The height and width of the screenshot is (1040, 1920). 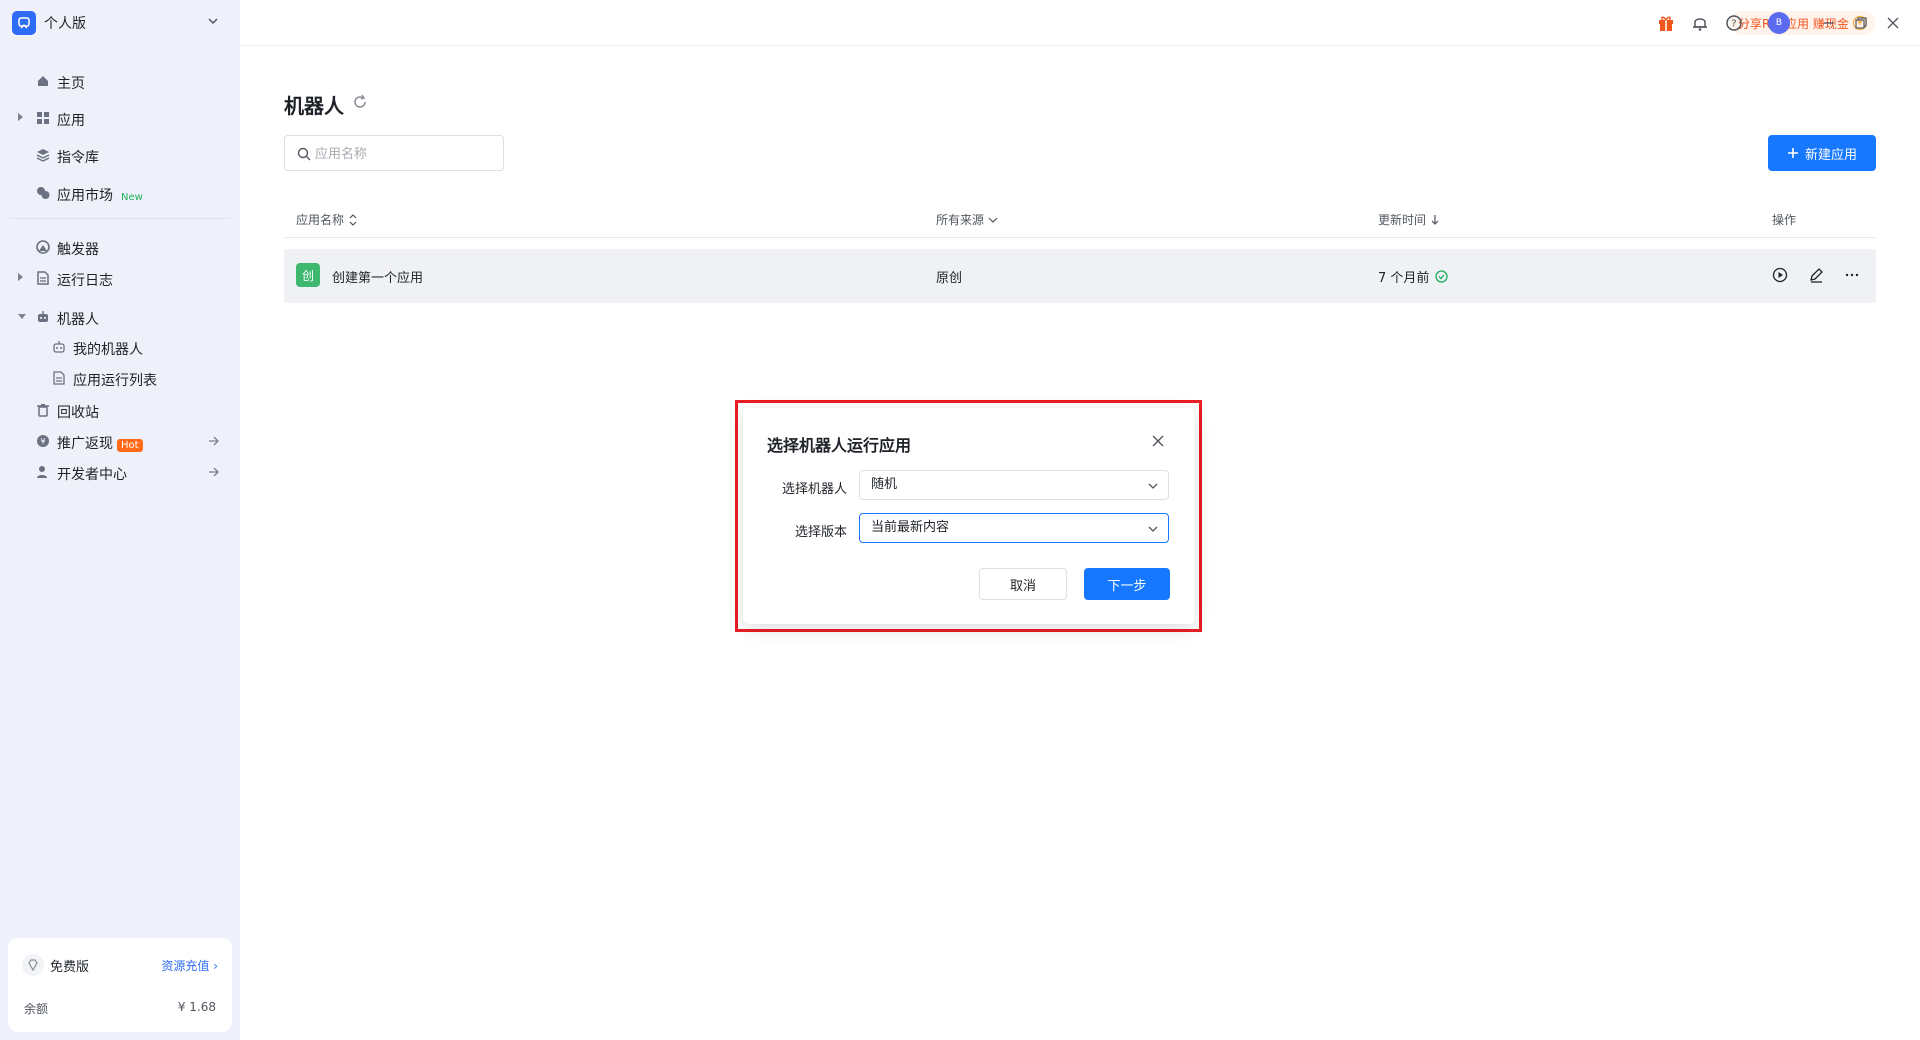 What do you see at coordinates (43, 410) in the screenshot?
I see `trash-icon` at bounding box center [43, 410].